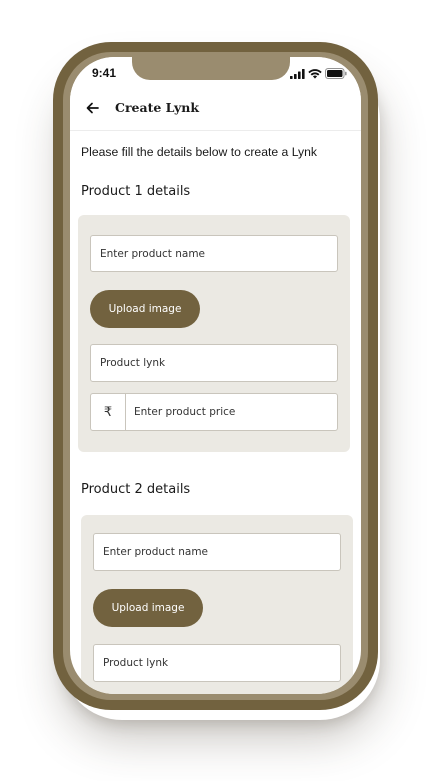  I want to click on product-1-title: Product 1 details, so click(136, 191).